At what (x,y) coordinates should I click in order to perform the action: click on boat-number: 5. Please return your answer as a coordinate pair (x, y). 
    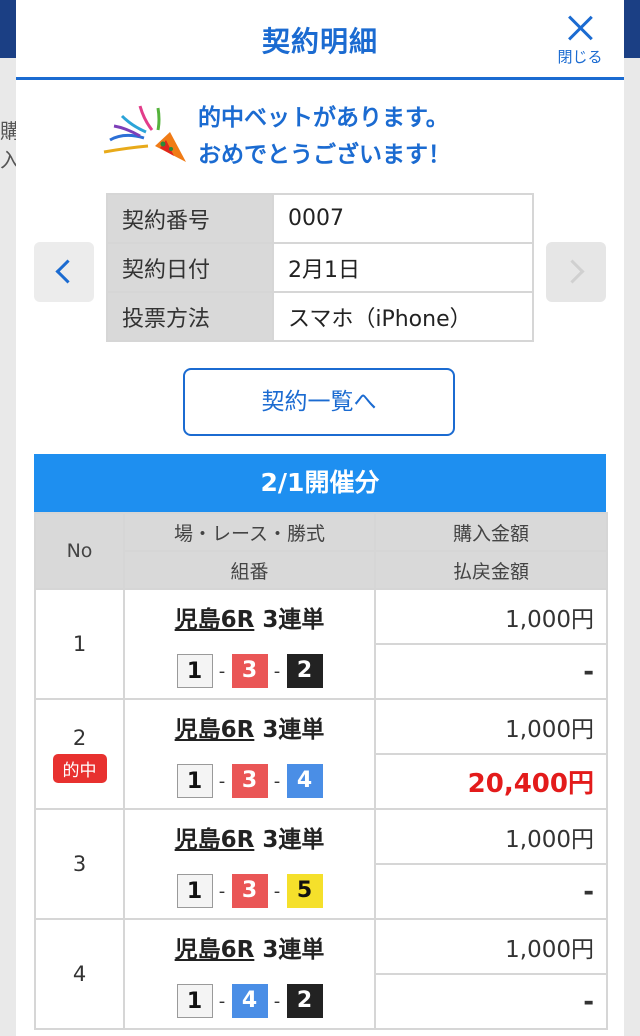
    Looking at the image, I should click on (304, 891).